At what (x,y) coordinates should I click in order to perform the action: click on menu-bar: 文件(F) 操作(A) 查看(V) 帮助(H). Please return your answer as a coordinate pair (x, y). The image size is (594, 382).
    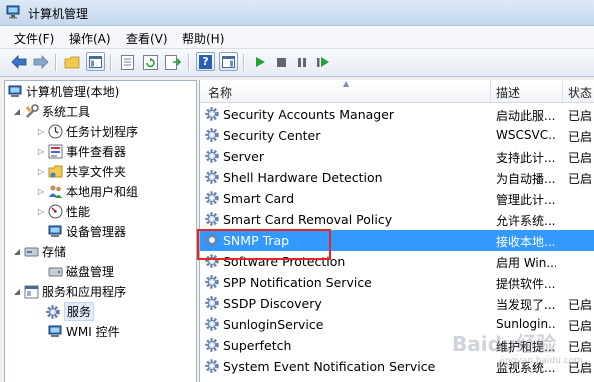
    Looking at the image, I should click on (297, 37).